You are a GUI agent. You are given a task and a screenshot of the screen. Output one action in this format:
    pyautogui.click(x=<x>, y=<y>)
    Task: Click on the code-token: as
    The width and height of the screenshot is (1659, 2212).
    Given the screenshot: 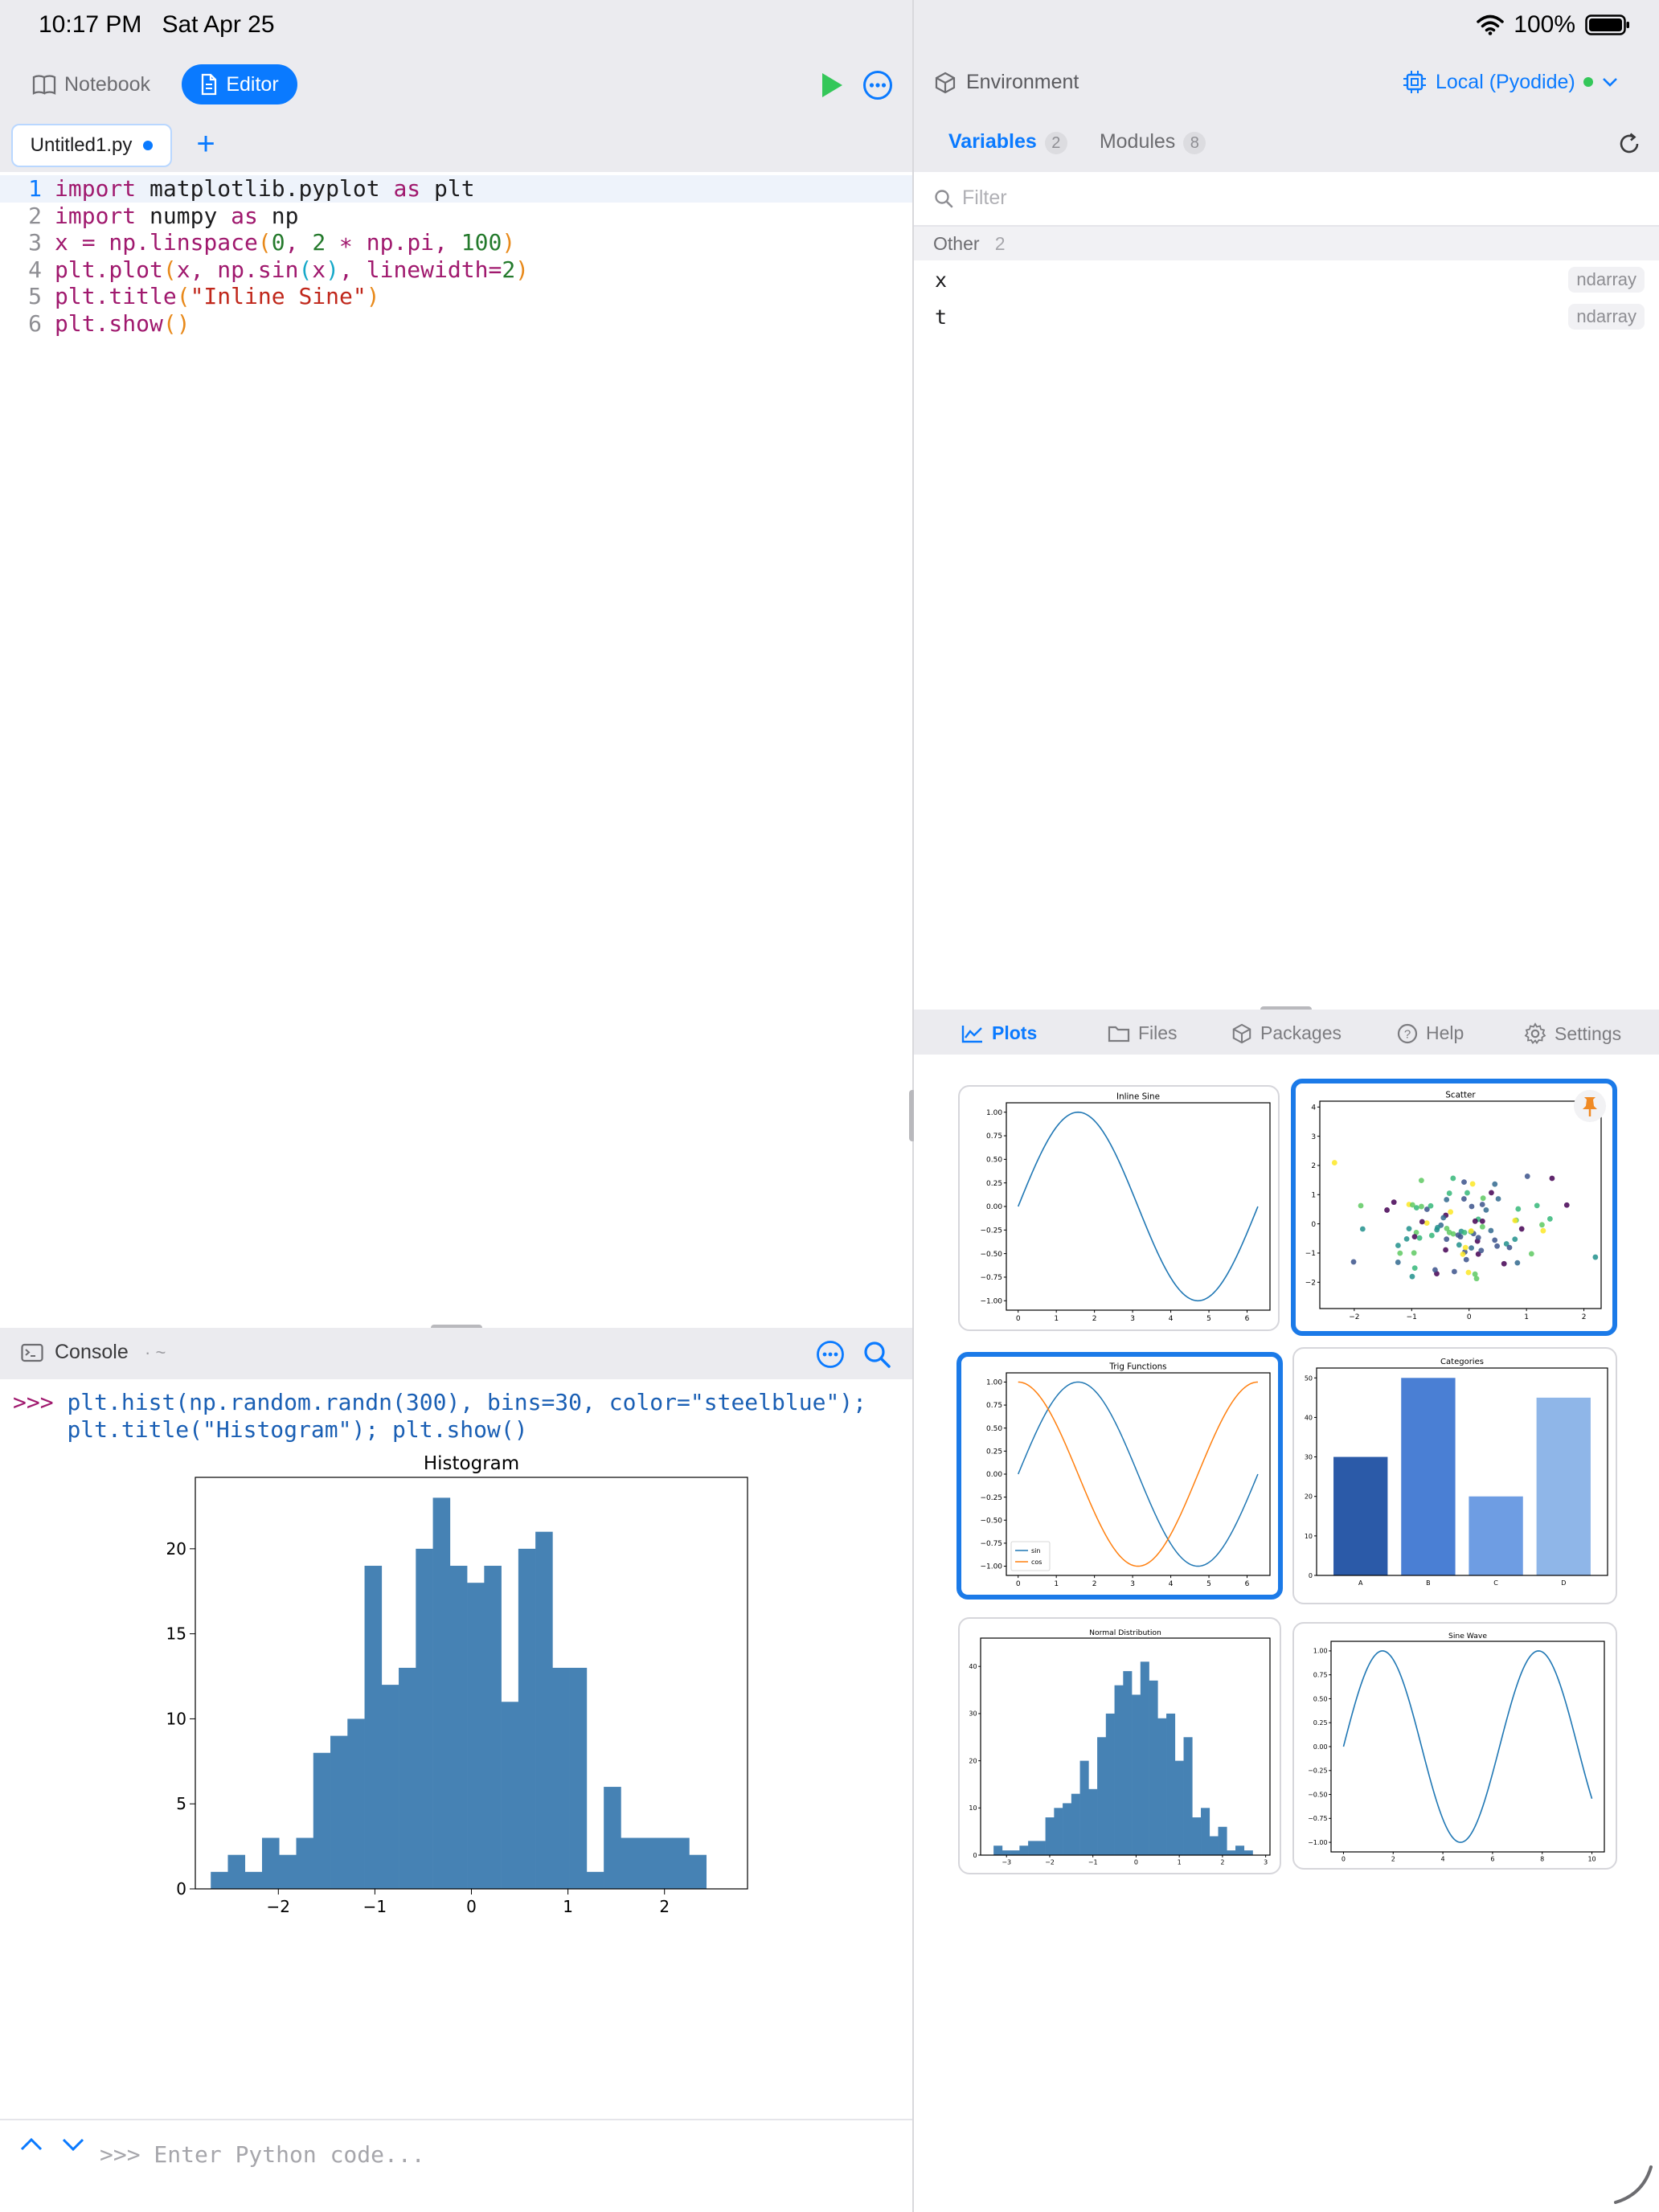 What is the action you would take?
    pyautogui.click(x=407, y=189)
    